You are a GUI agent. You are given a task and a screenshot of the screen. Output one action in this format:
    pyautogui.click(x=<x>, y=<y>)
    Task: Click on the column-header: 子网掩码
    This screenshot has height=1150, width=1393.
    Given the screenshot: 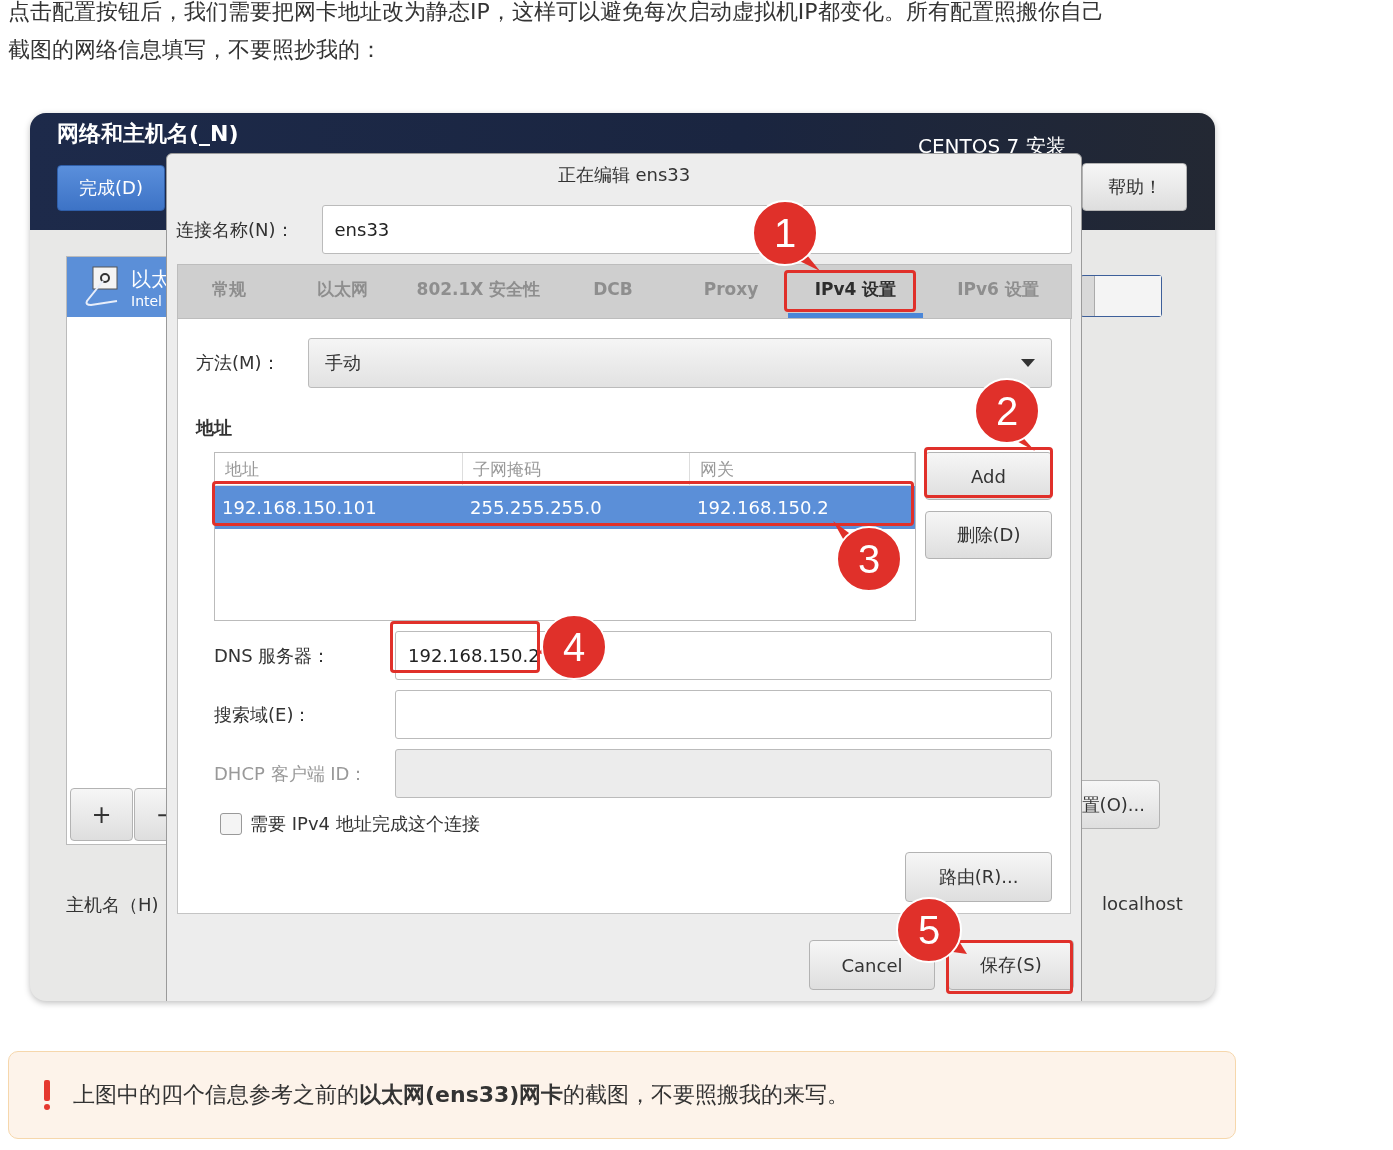 What is the action you would take?
    pyautogui.click(x=576, y=469)
    